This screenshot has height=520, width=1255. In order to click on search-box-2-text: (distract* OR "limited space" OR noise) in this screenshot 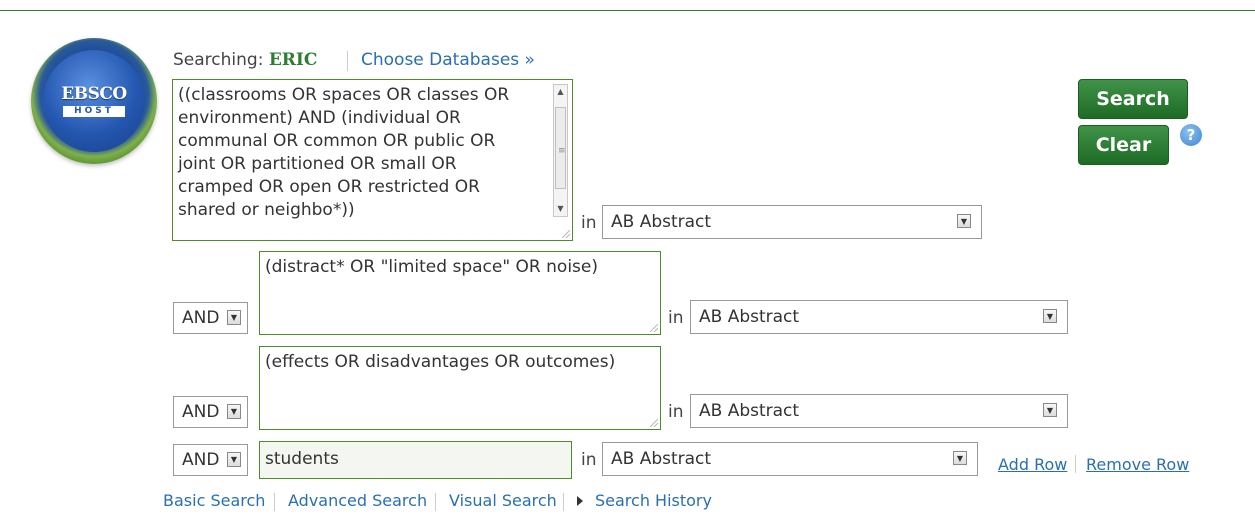, I will do `click(431, 267)`.